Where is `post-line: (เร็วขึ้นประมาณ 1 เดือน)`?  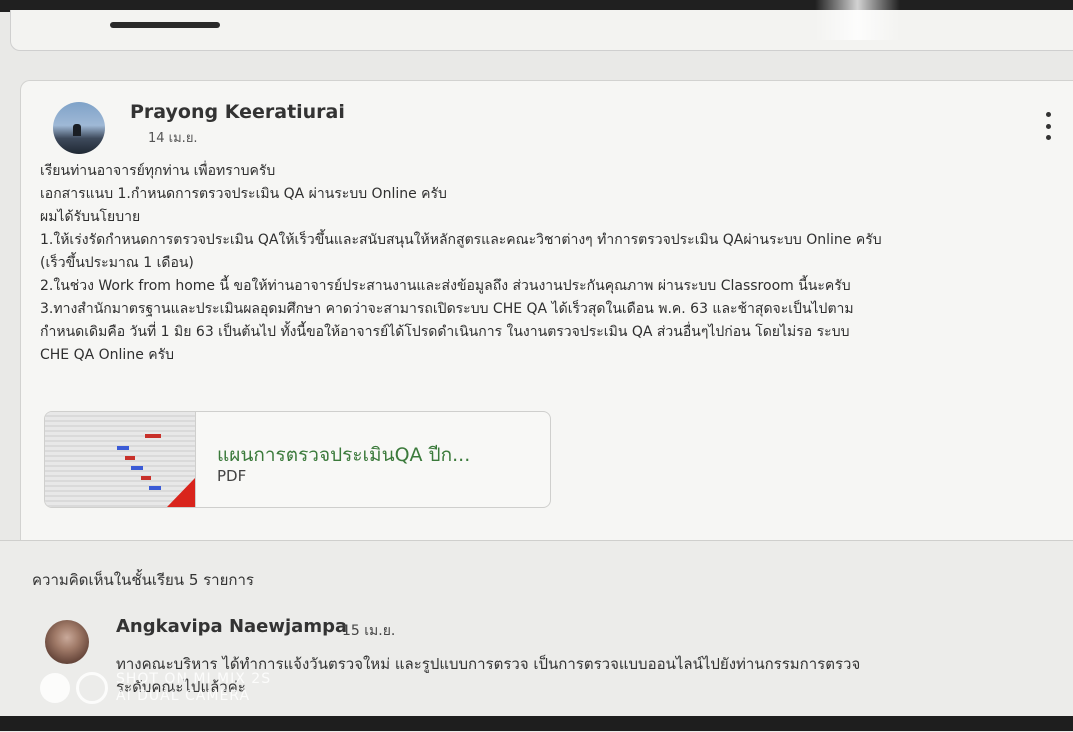 post-line: (เร็วขึ้นประมาณ 1 เดือน) is located at coordinates (117, 263).